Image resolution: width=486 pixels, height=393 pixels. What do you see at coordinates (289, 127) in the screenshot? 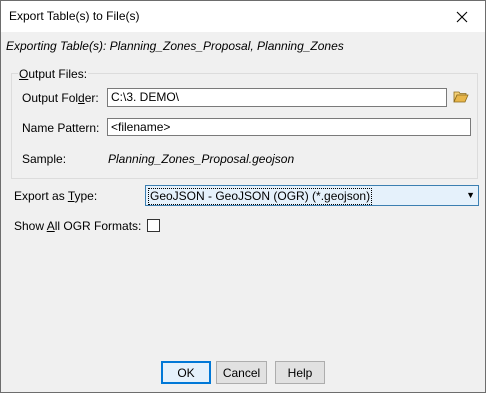
I see `name-pattern-input: <filename>` at bounding box center [289, 127].